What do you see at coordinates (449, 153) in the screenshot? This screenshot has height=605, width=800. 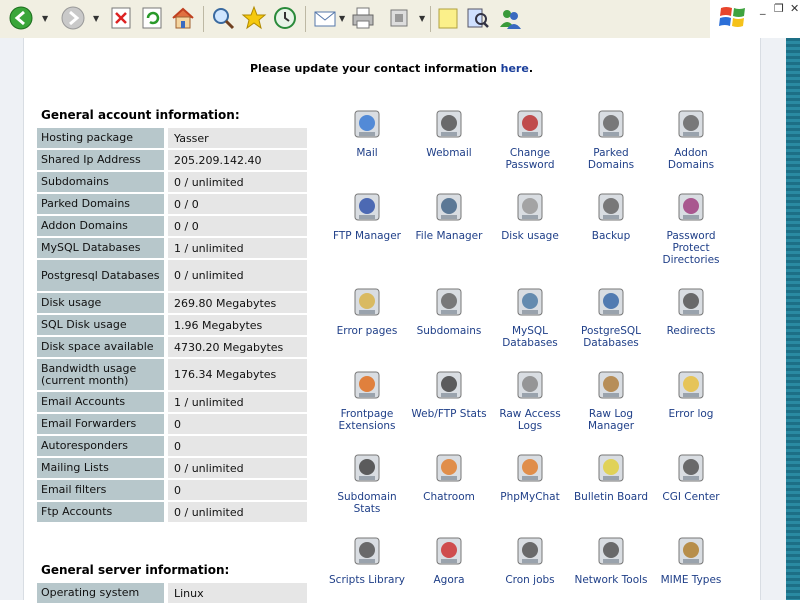 I see `tool-label: Webmail` at bounding box center [449, 153].